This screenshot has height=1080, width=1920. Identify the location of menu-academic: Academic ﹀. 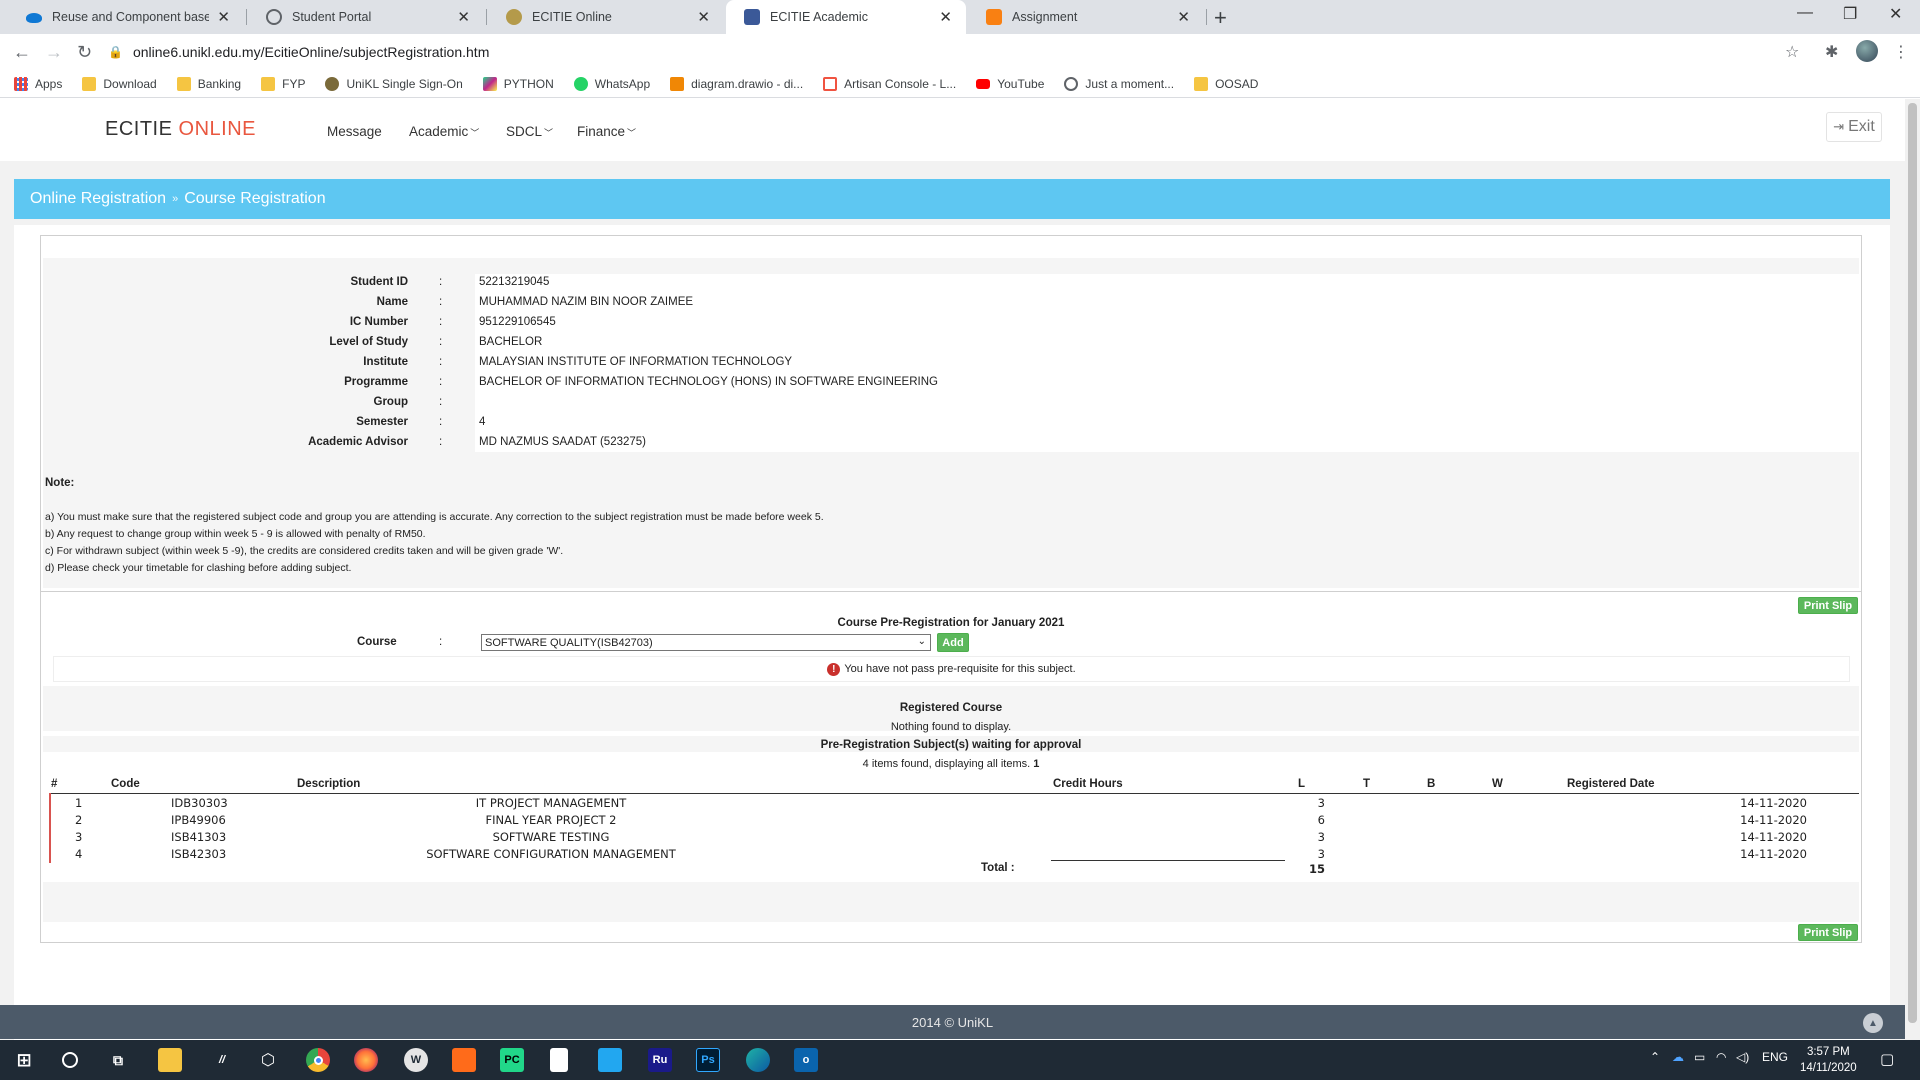
(444, 131).